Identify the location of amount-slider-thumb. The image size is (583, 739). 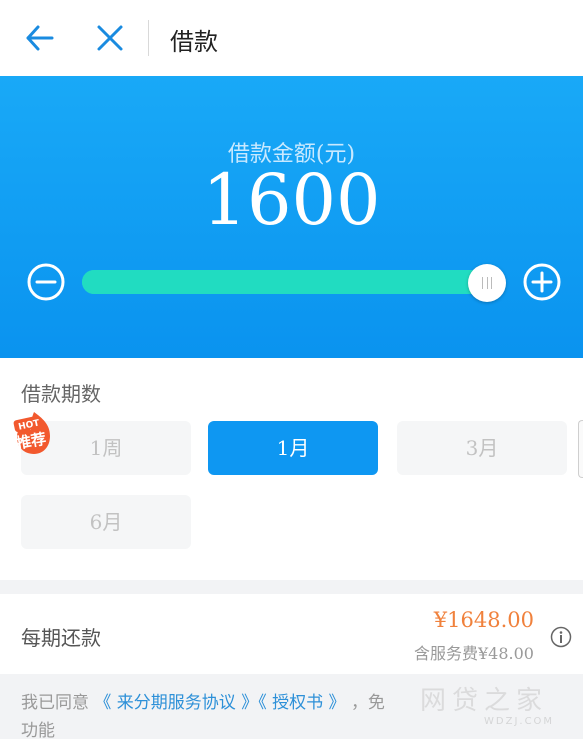
(487, 283).